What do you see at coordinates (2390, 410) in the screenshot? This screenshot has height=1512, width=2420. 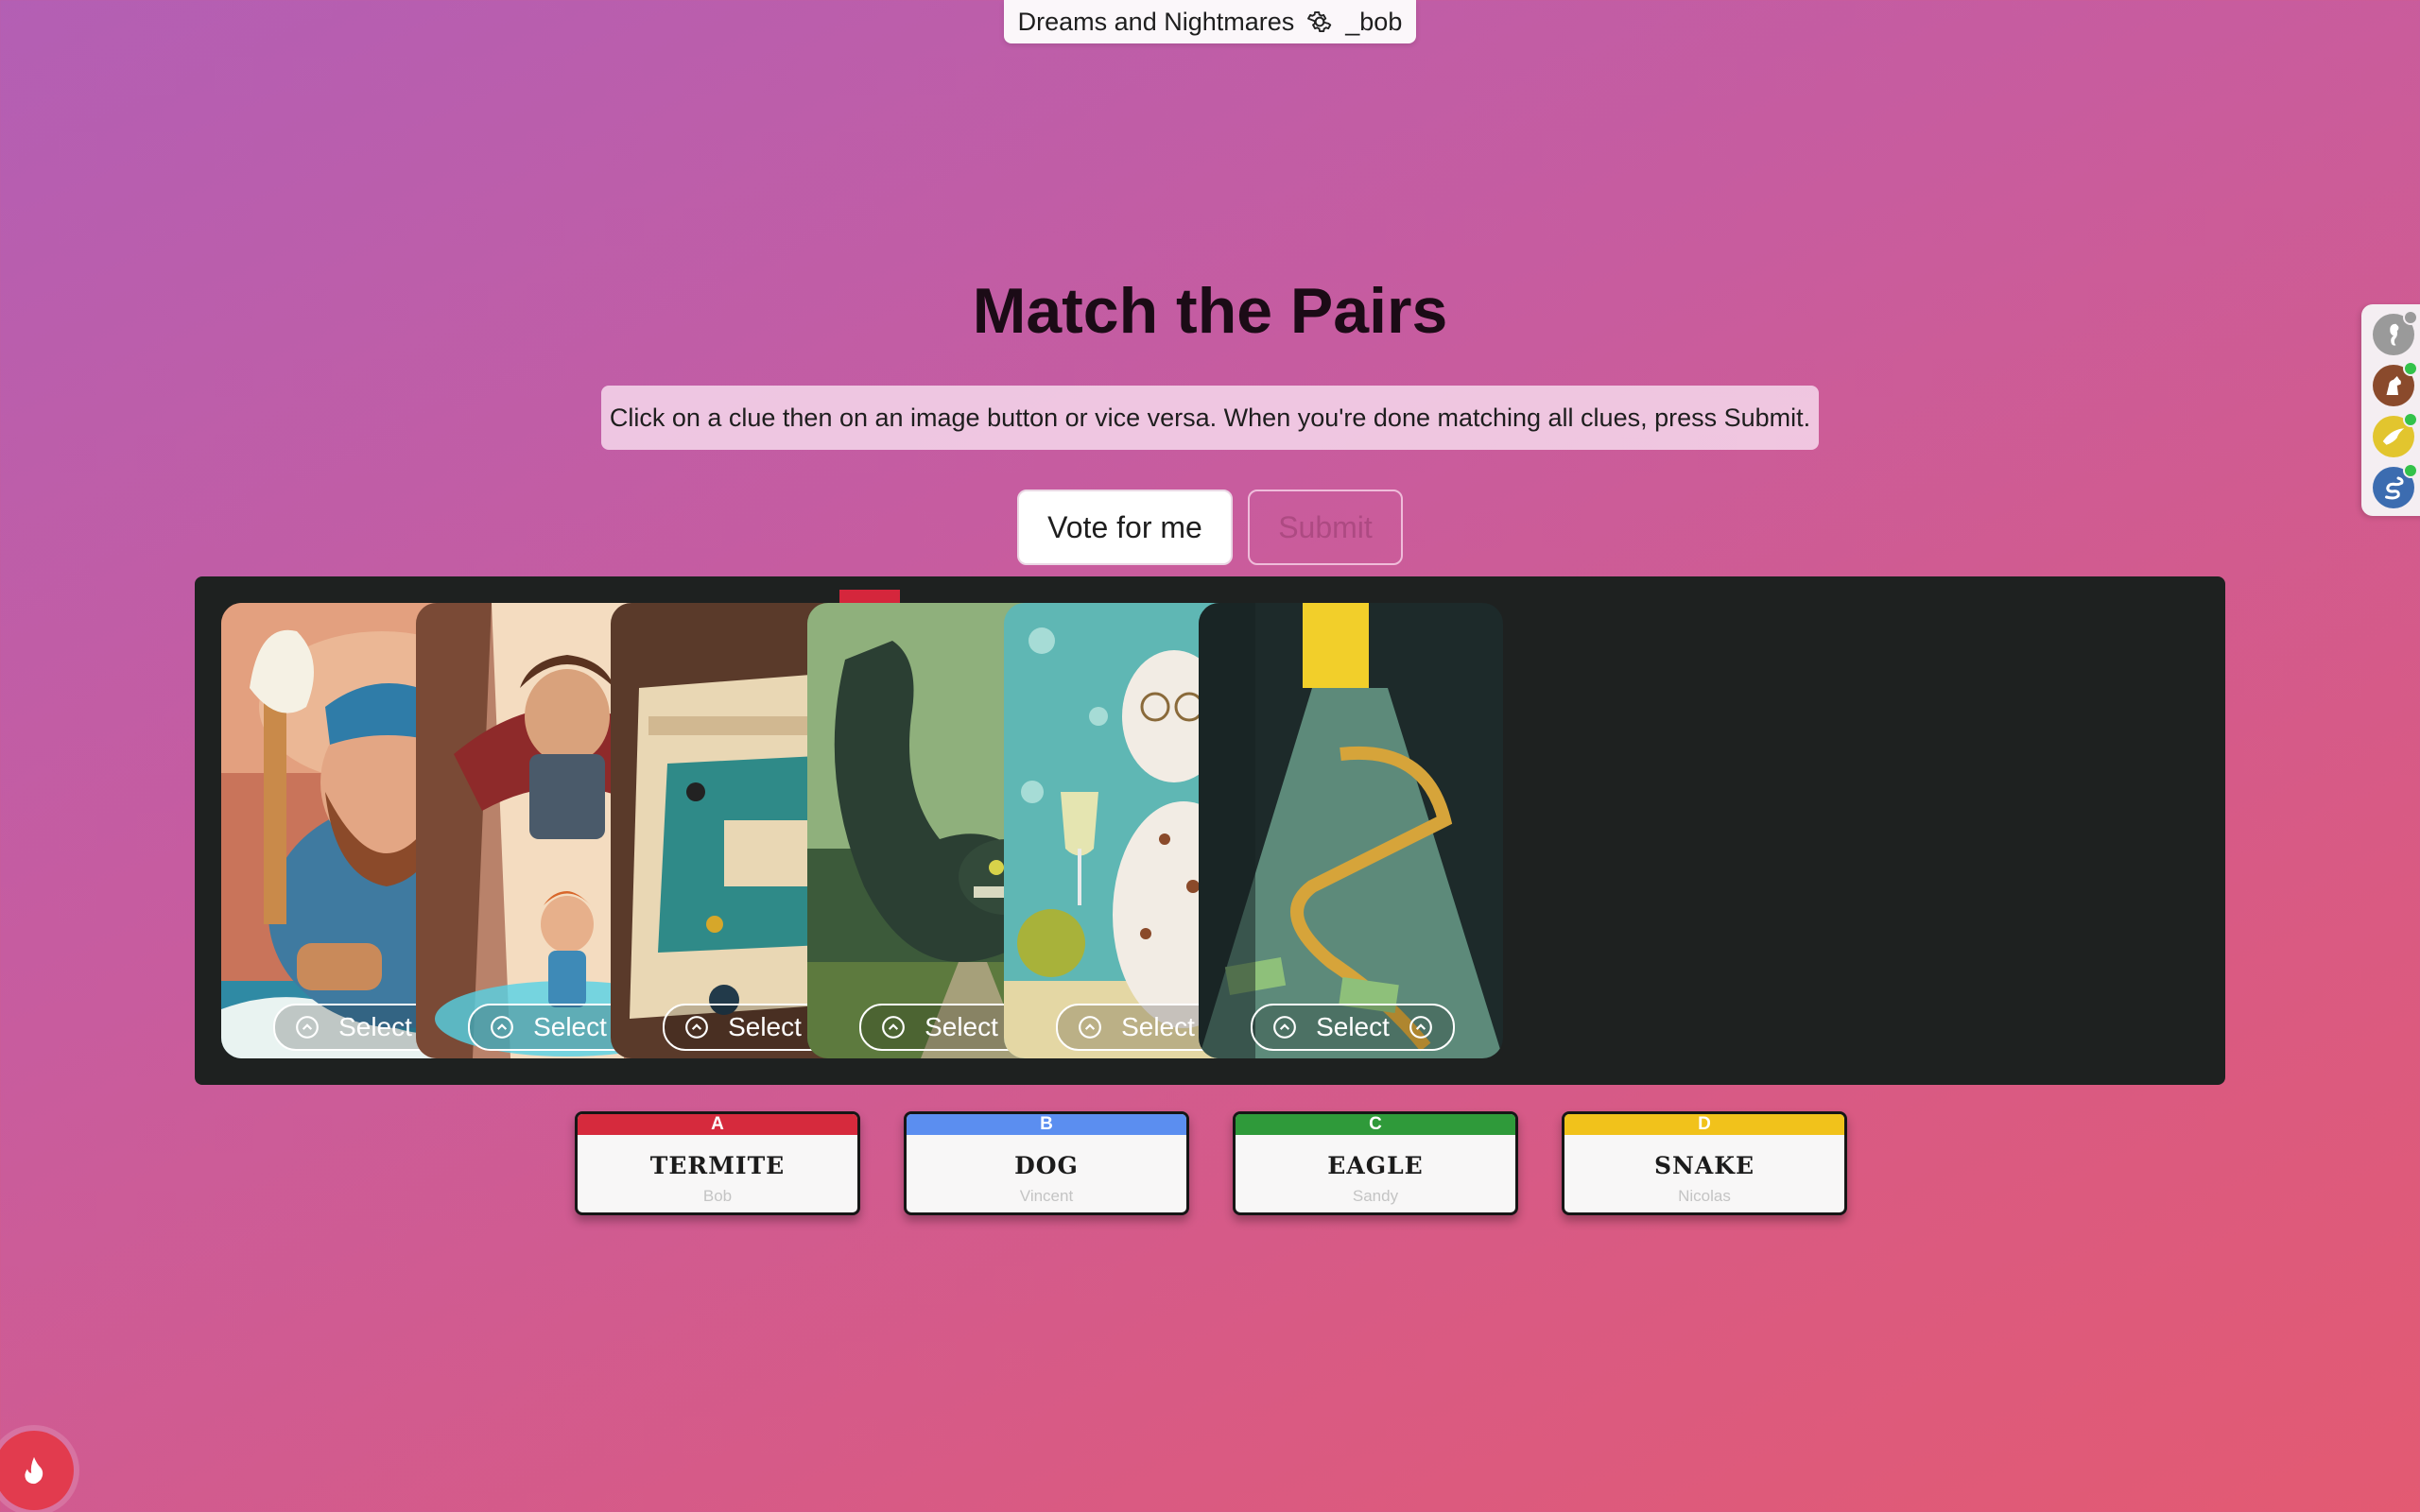 I see `players-sidebar` at bounding box center [2390, 410].